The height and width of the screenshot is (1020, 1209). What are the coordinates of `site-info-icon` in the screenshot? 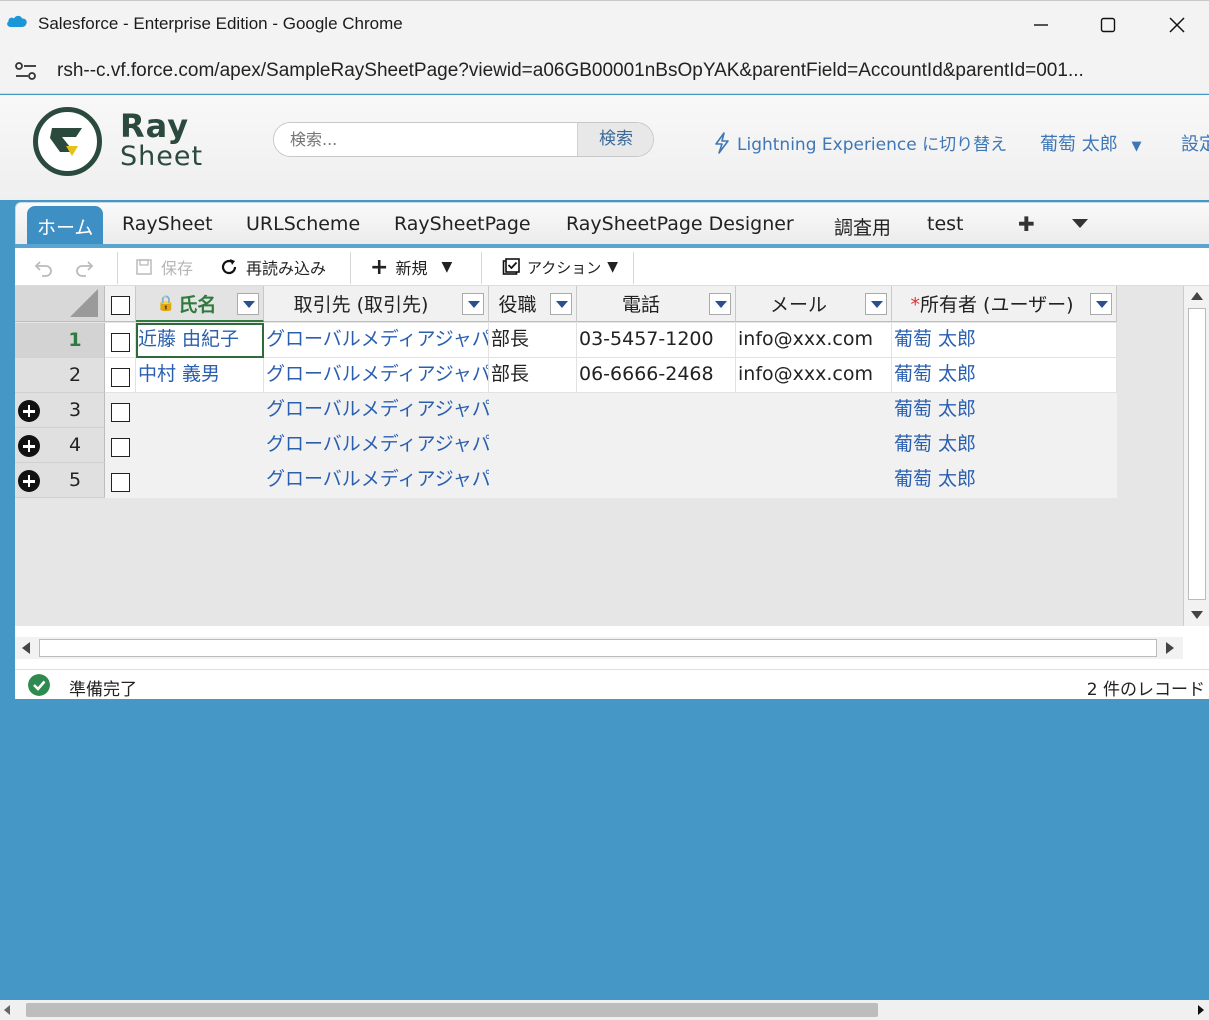 It's located at (26, 71).